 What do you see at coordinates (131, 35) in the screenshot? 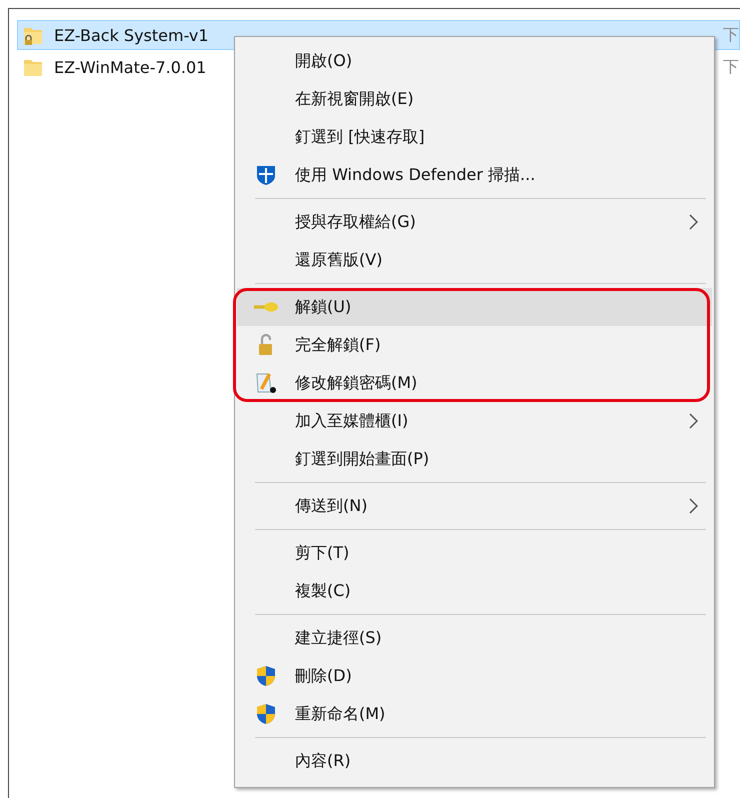
I see `file-name: EZ-Back System-v1` at bounding box center [131, 35].